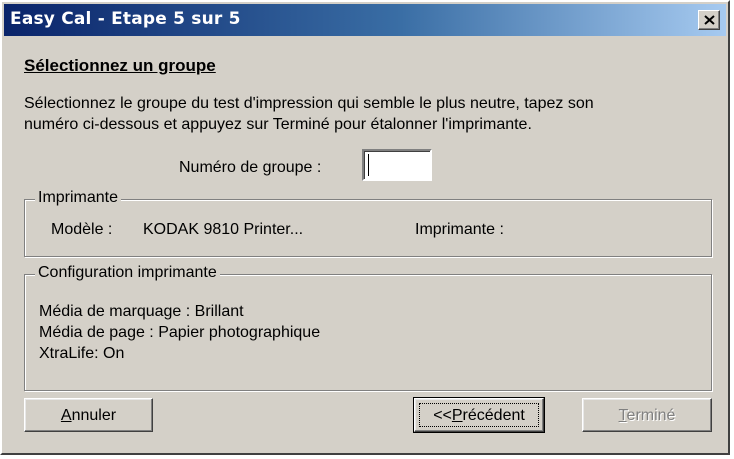 Image resolution: width=734 pixels, height=459 pixels. What do you see at coordinates (651, 415) in the screenshot?
I see `finish-label: erminé` at bounding box center [651, 415].